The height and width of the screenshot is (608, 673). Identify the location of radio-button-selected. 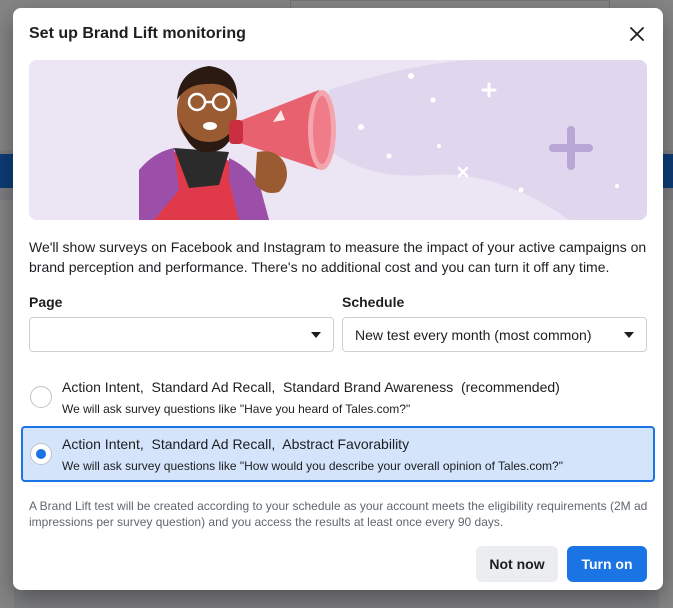
(41, 454).